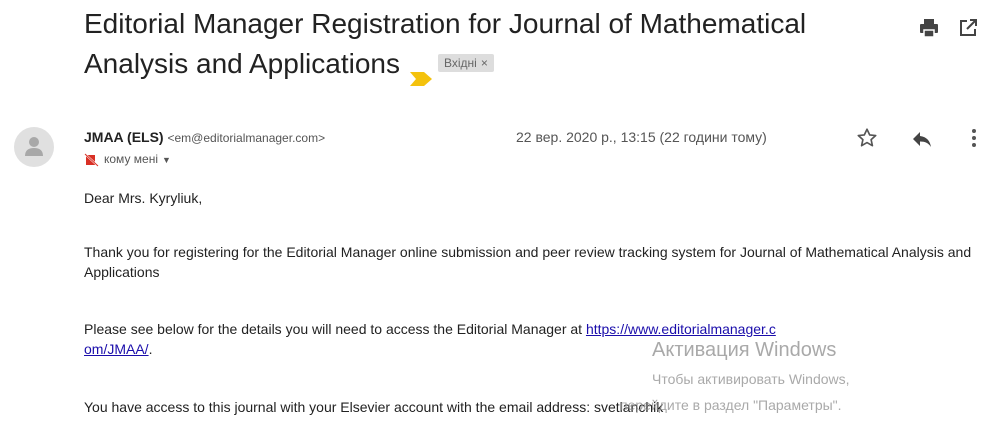 This screenshot has width=989, height=421. What do you see at coordinates (460, 62) in the screenshot?
I see `label-chip-text: Вхідні` at bounding box center [460, 62].